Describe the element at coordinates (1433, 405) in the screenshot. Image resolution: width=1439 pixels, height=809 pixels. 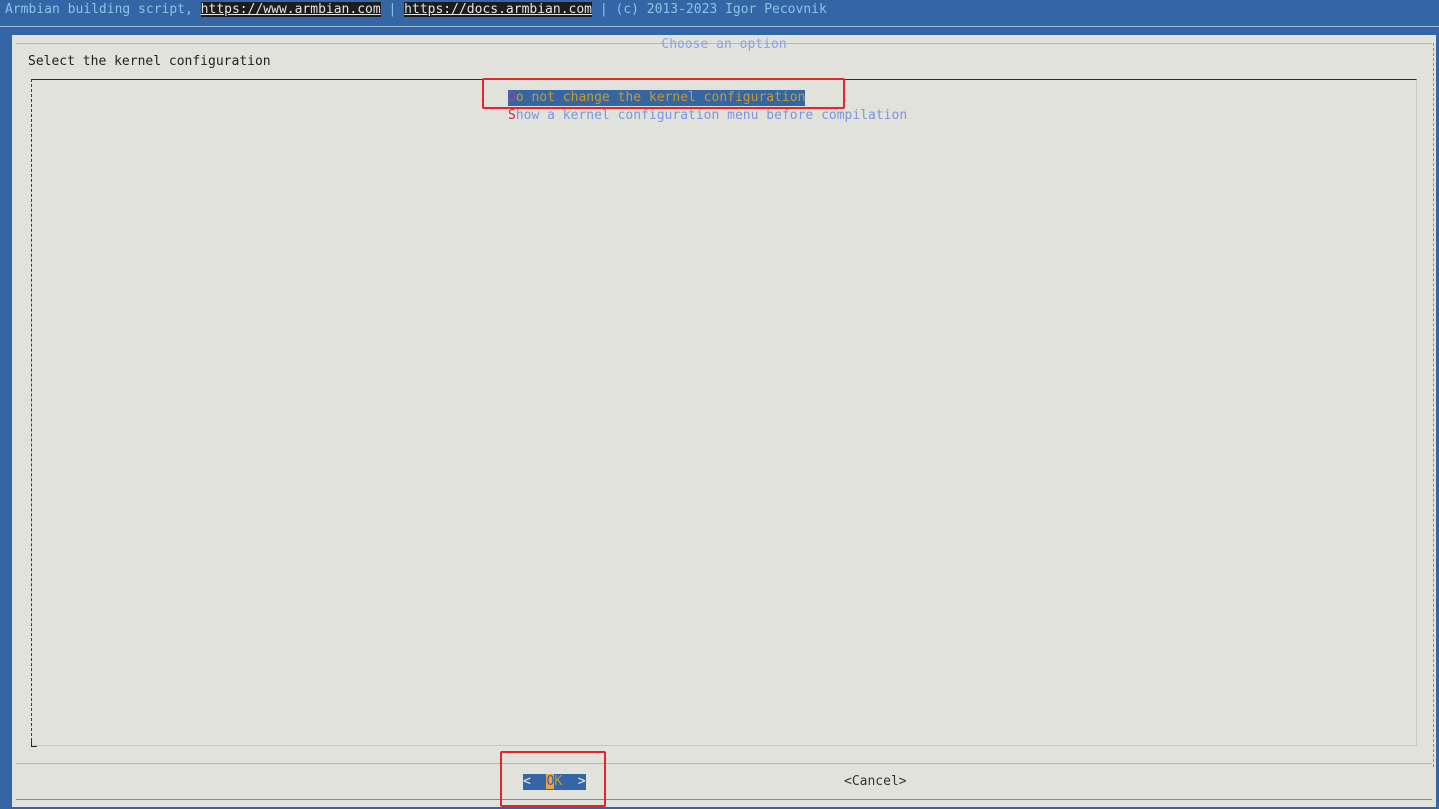
I see `dialog-frame-right` at that location.